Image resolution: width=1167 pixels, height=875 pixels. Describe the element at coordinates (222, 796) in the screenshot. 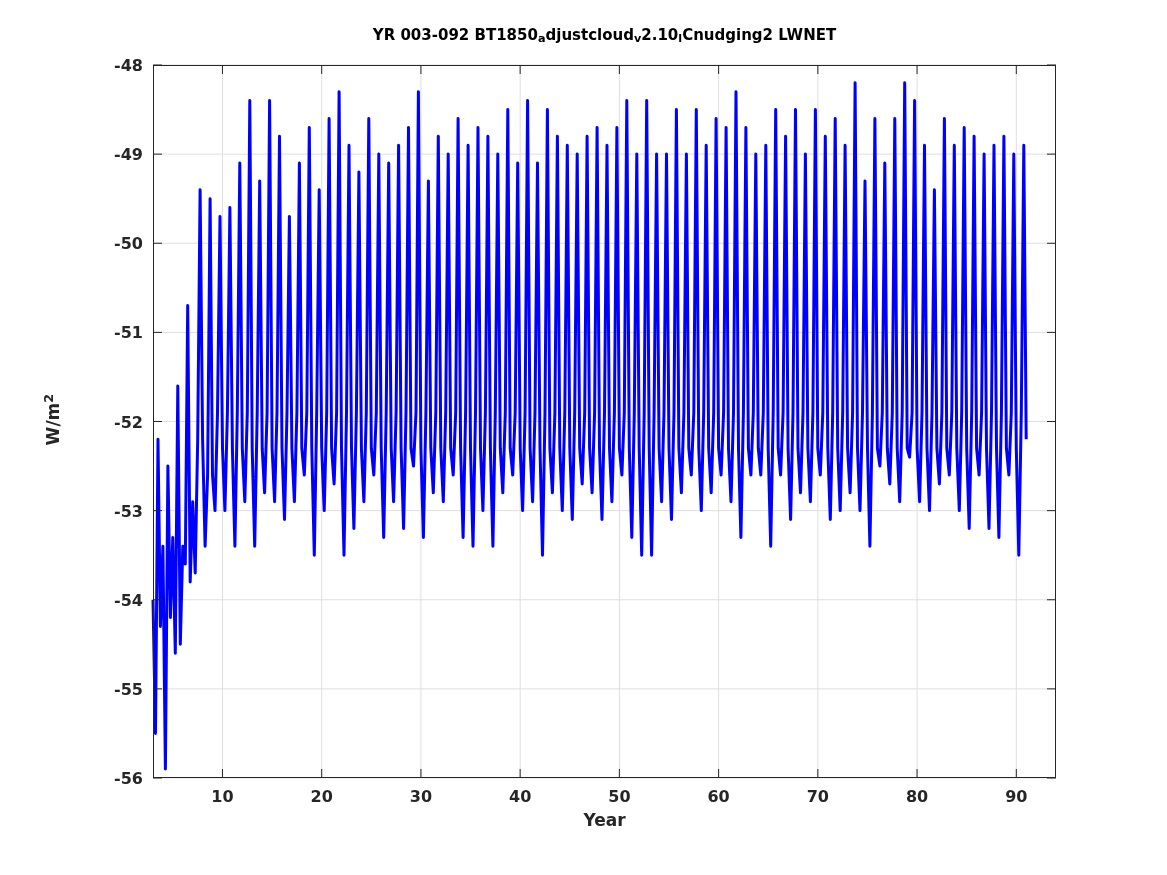

I see `x-tick-label: 10` at that location.